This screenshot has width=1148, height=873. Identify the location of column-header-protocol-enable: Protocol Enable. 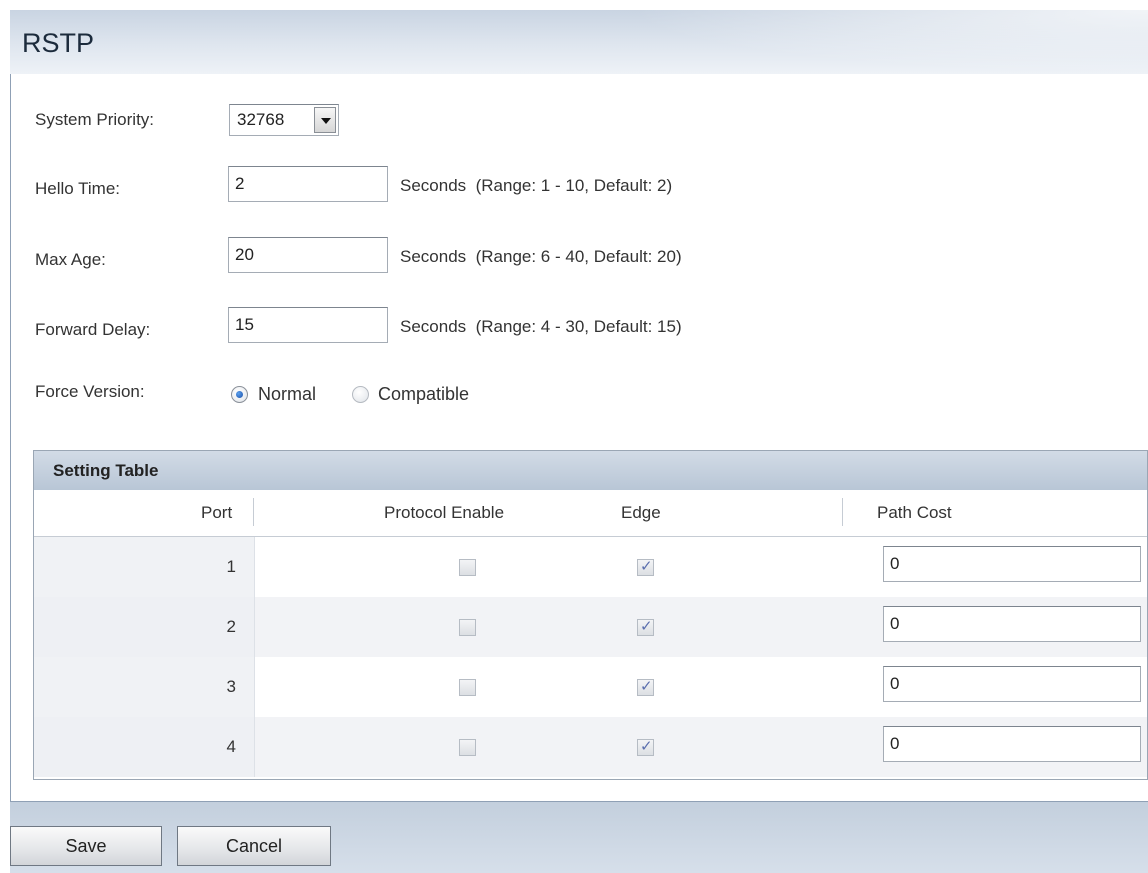
(444, 512).